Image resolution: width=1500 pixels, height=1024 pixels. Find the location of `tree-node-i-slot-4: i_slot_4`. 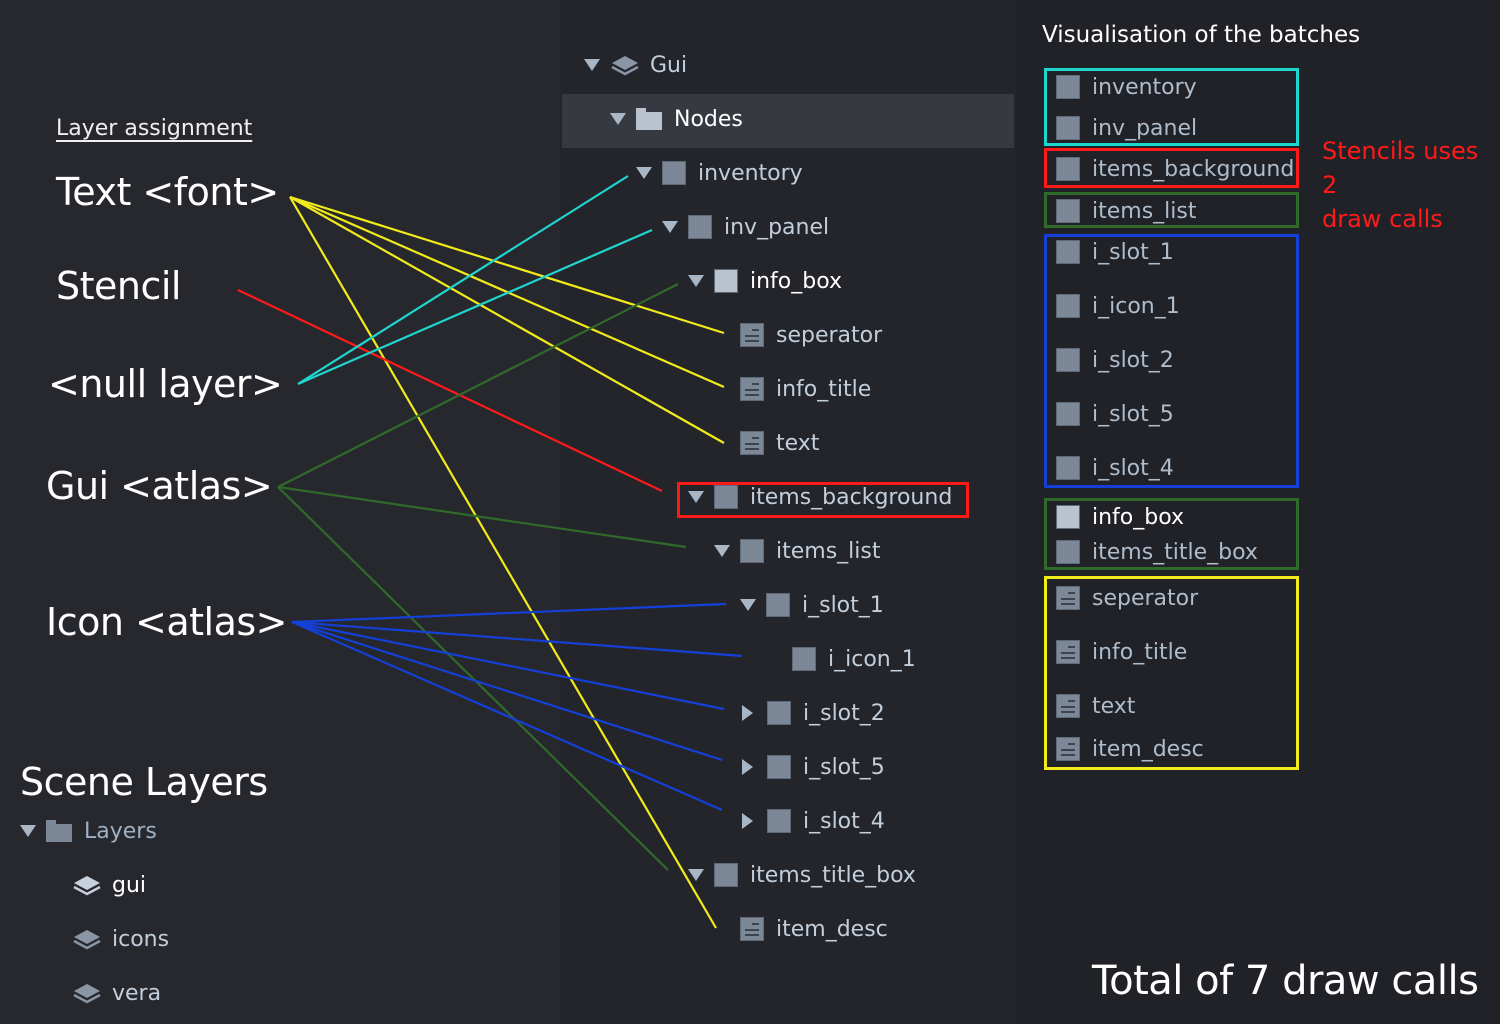

tree-node-i-slot-4: i_slot_4 is located at coordinates (812, 821).